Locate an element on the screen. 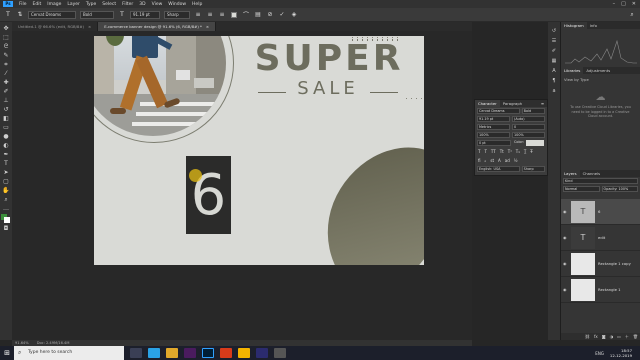  3d-icon: ◈ is located at coordinates (294, 15).